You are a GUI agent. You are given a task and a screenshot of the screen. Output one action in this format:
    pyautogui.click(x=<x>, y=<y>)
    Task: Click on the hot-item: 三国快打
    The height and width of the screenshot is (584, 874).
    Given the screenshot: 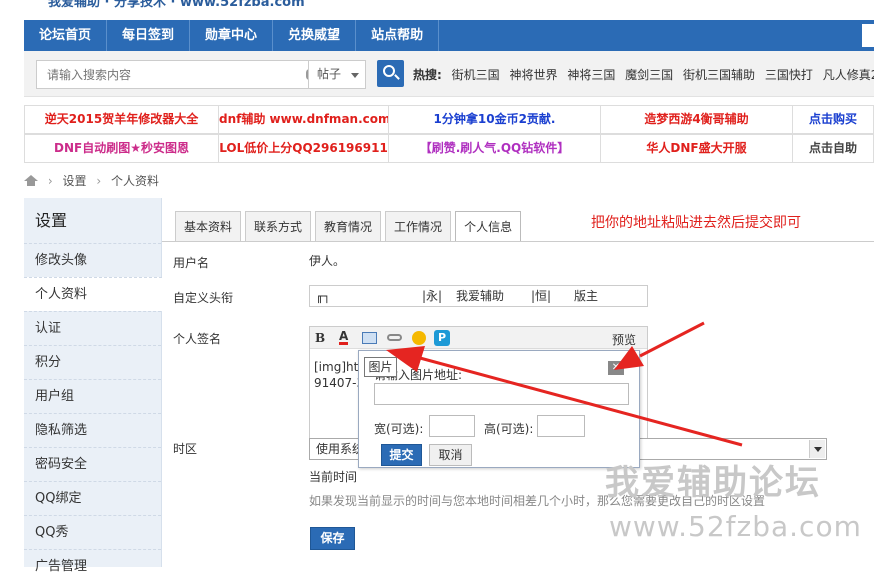 What is the action you would take?
    pyautogui.click(x=789, y=75)
    